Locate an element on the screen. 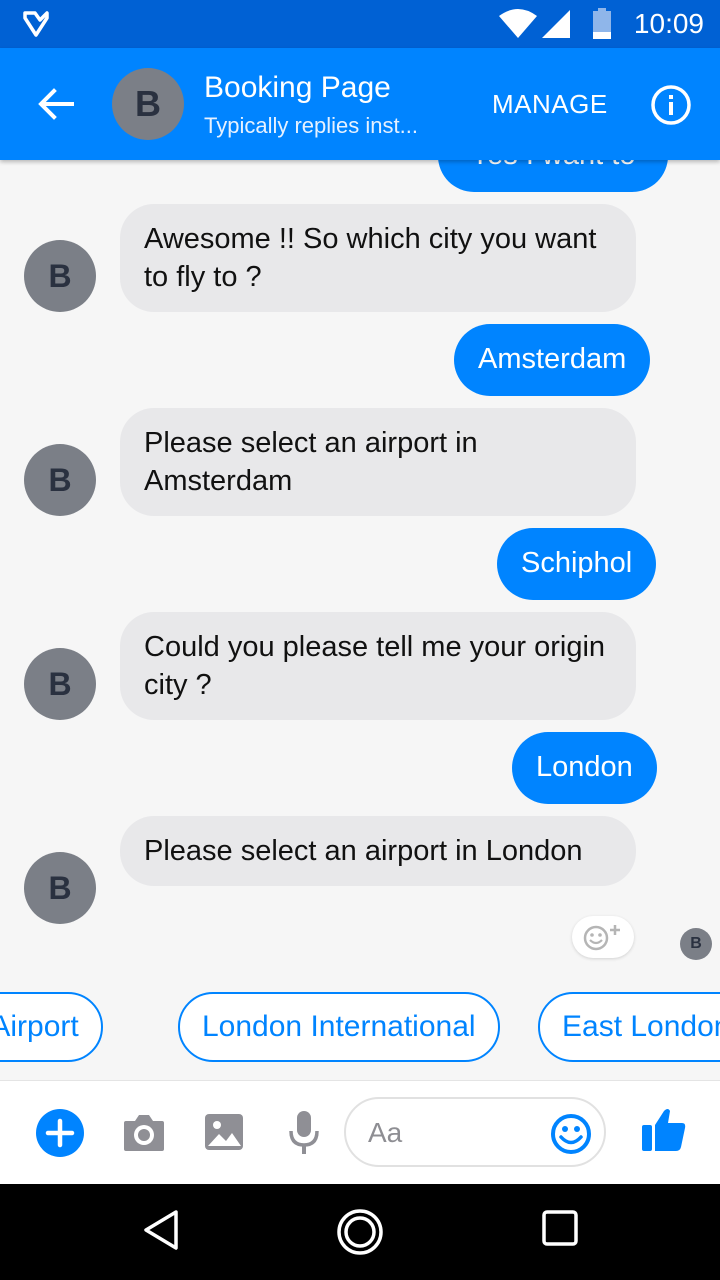 Image resolution: width=720 pixels, height=1280 pixels. back-triangle-icon is located at coordinates (162, 1232).